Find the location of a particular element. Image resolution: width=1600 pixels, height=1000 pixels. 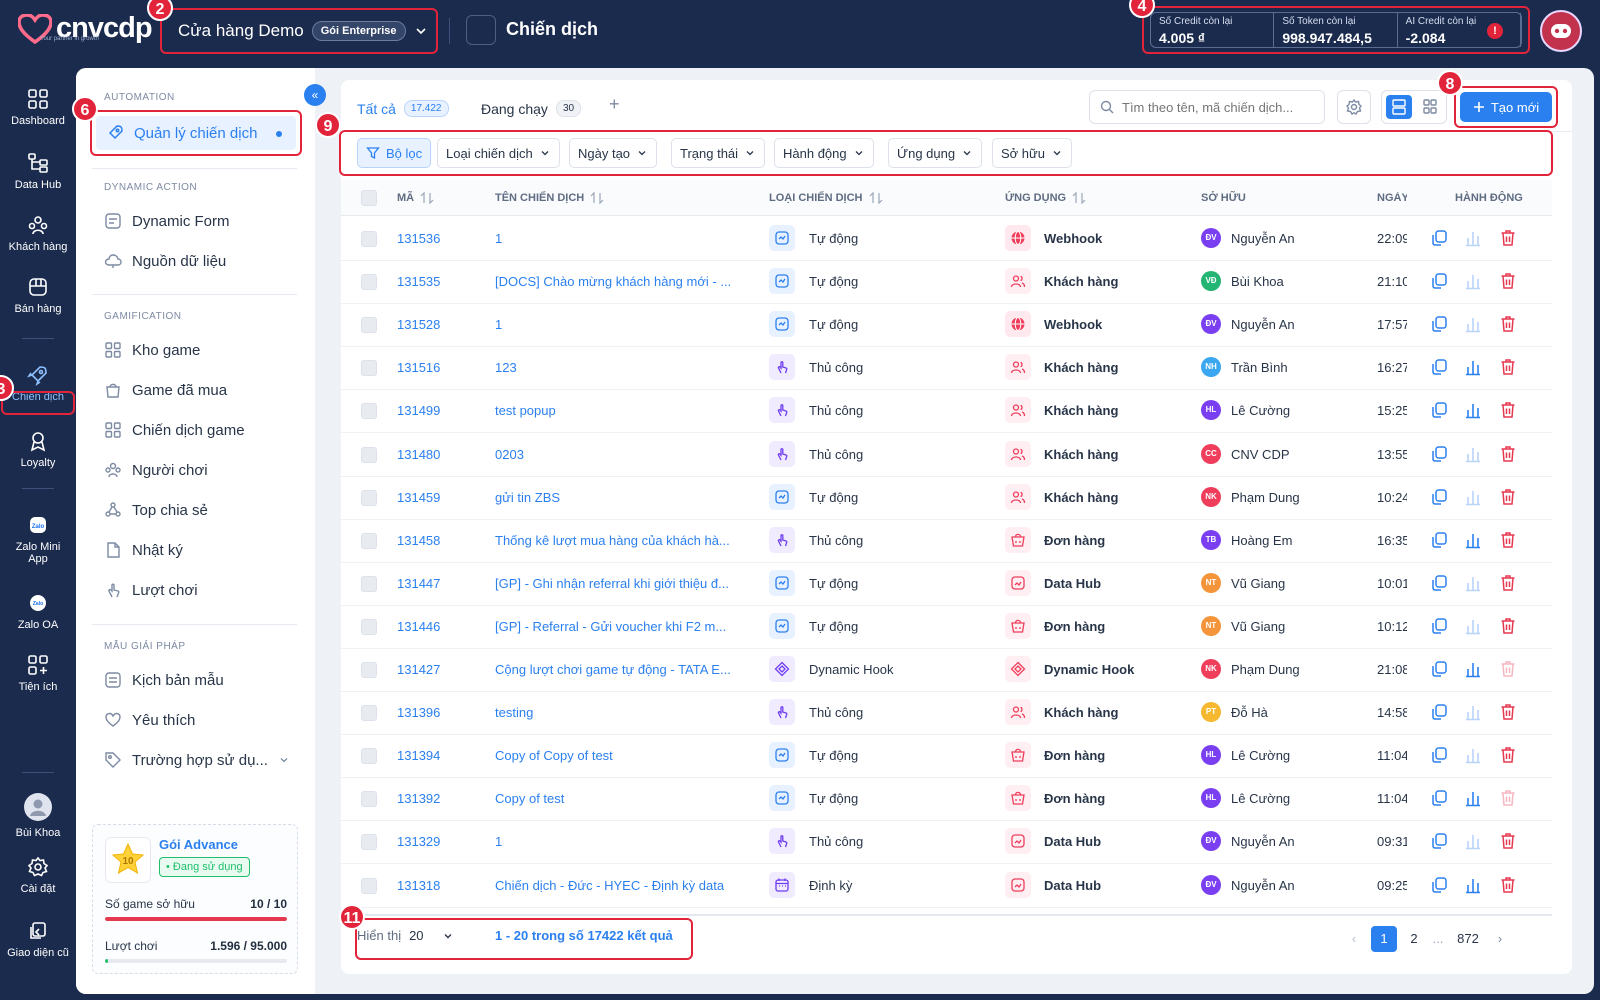

sidebar-item-bought-games: Game đã mua is located at coordinates (165, 390).